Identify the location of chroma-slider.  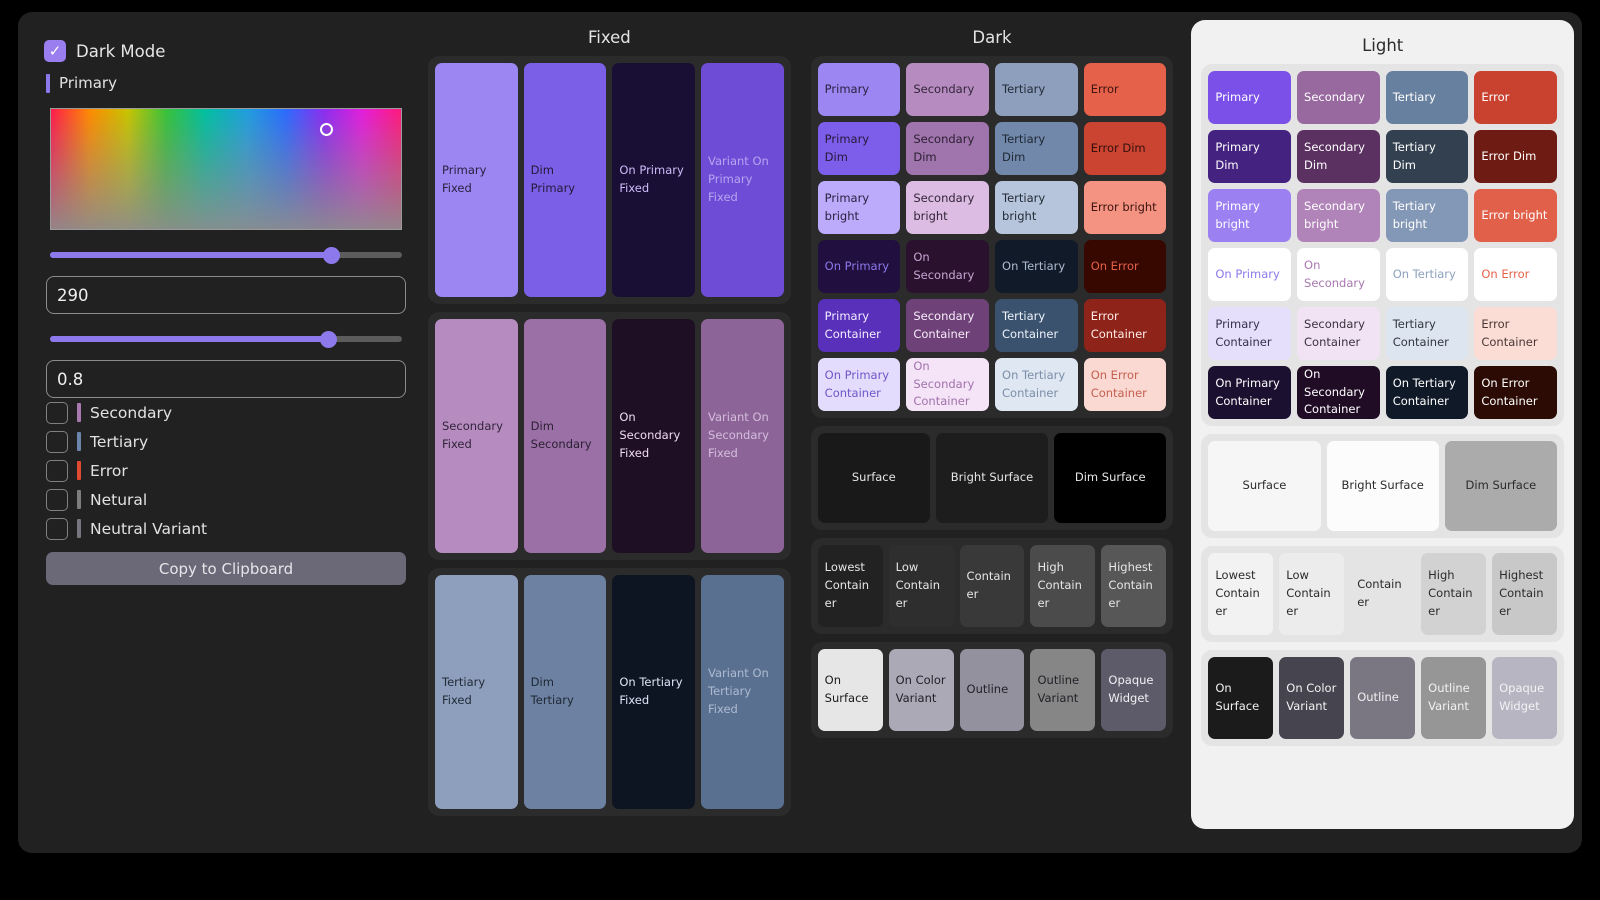
(226, 339).